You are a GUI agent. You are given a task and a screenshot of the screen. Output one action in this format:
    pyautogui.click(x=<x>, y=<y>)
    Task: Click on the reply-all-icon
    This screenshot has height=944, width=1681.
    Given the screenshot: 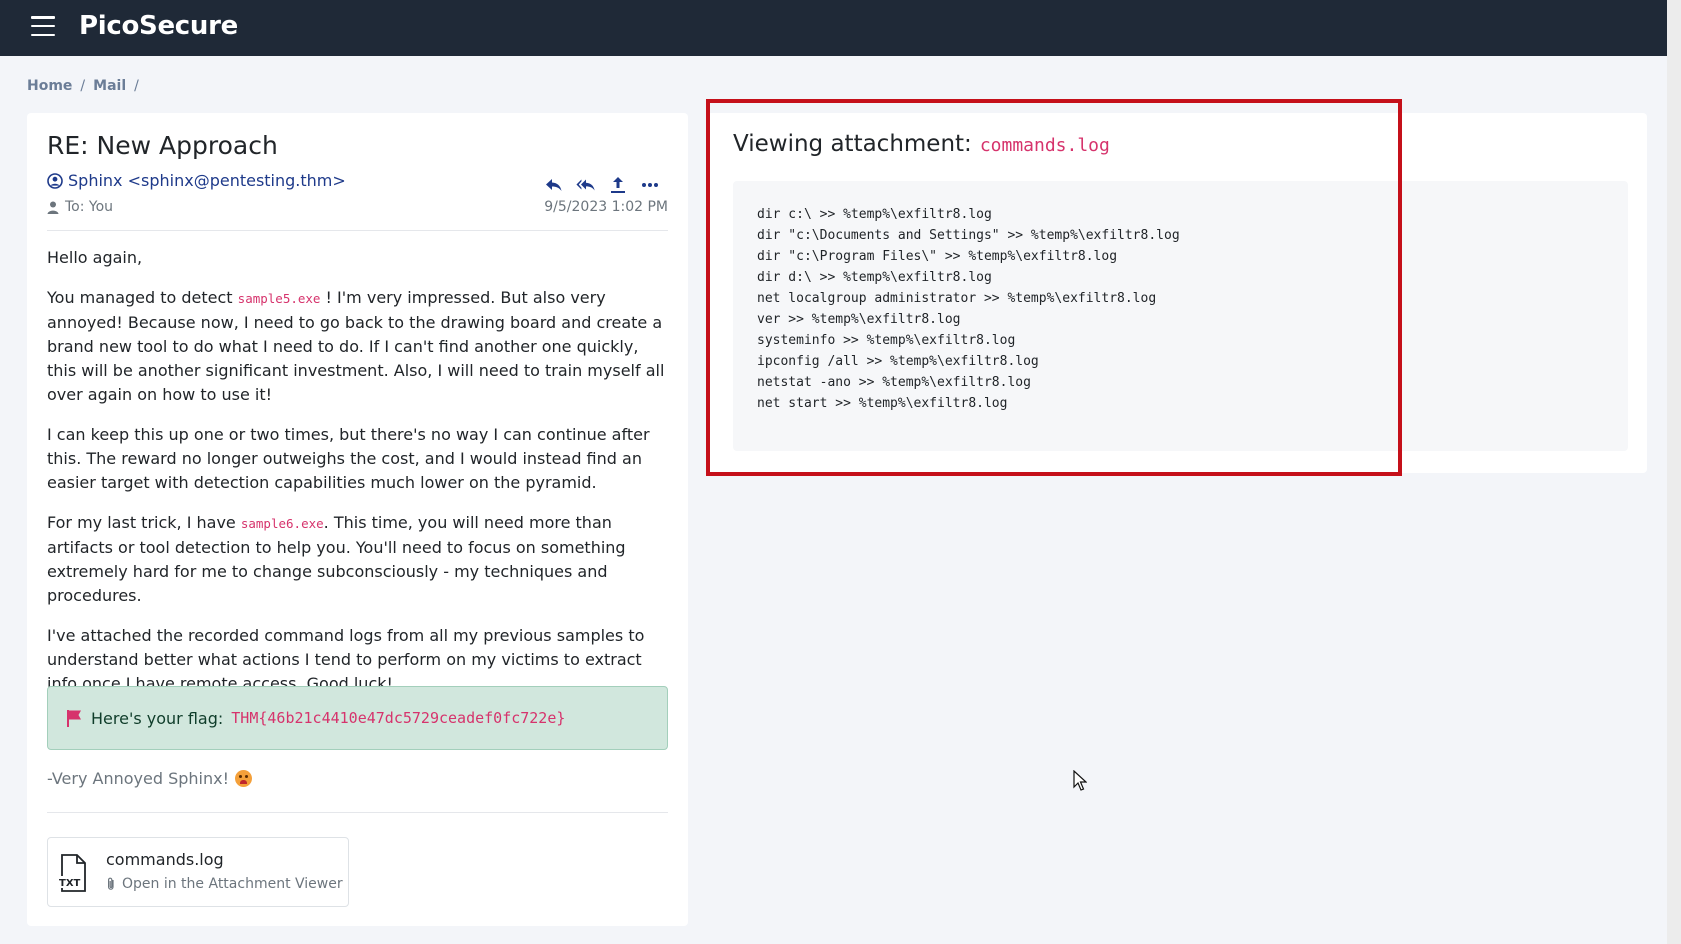 What is the action you would take?
    pyautogui.click(x=586, y=185)
    